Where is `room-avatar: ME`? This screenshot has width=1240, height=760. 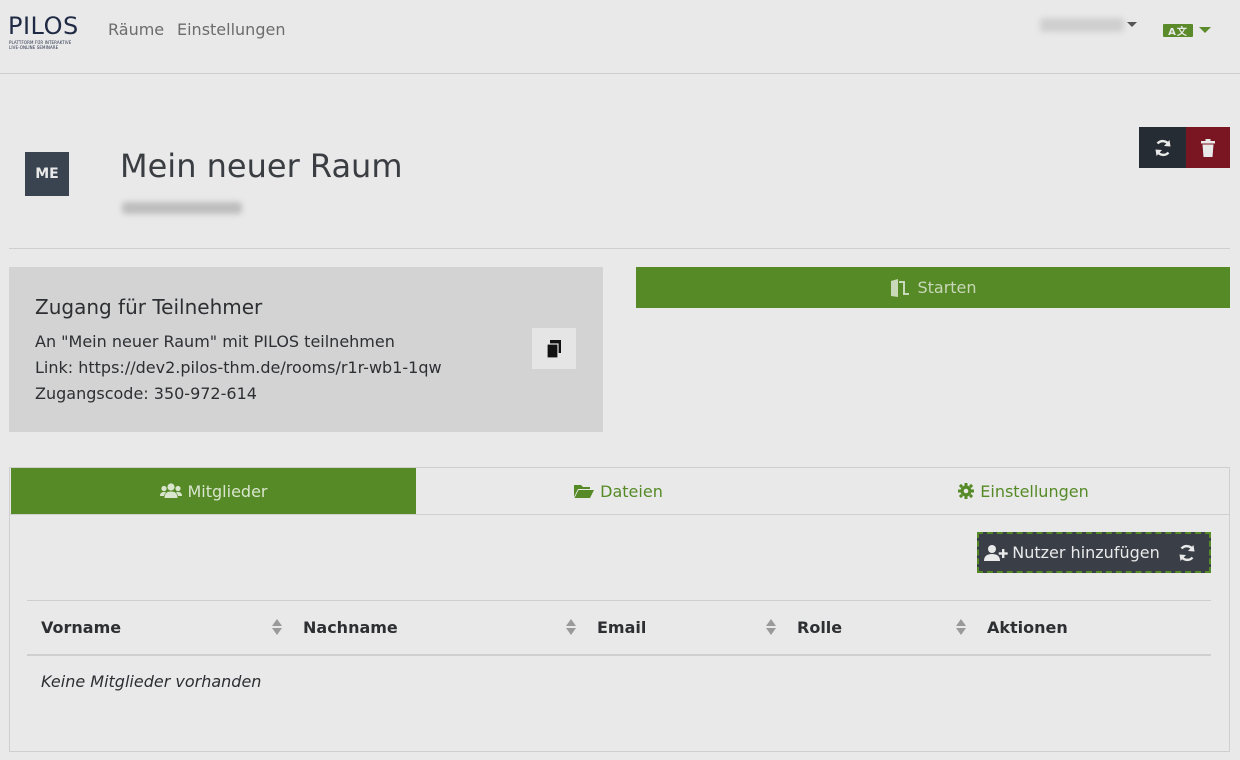 room-avatar: ME is located at coordinates (47, 174).